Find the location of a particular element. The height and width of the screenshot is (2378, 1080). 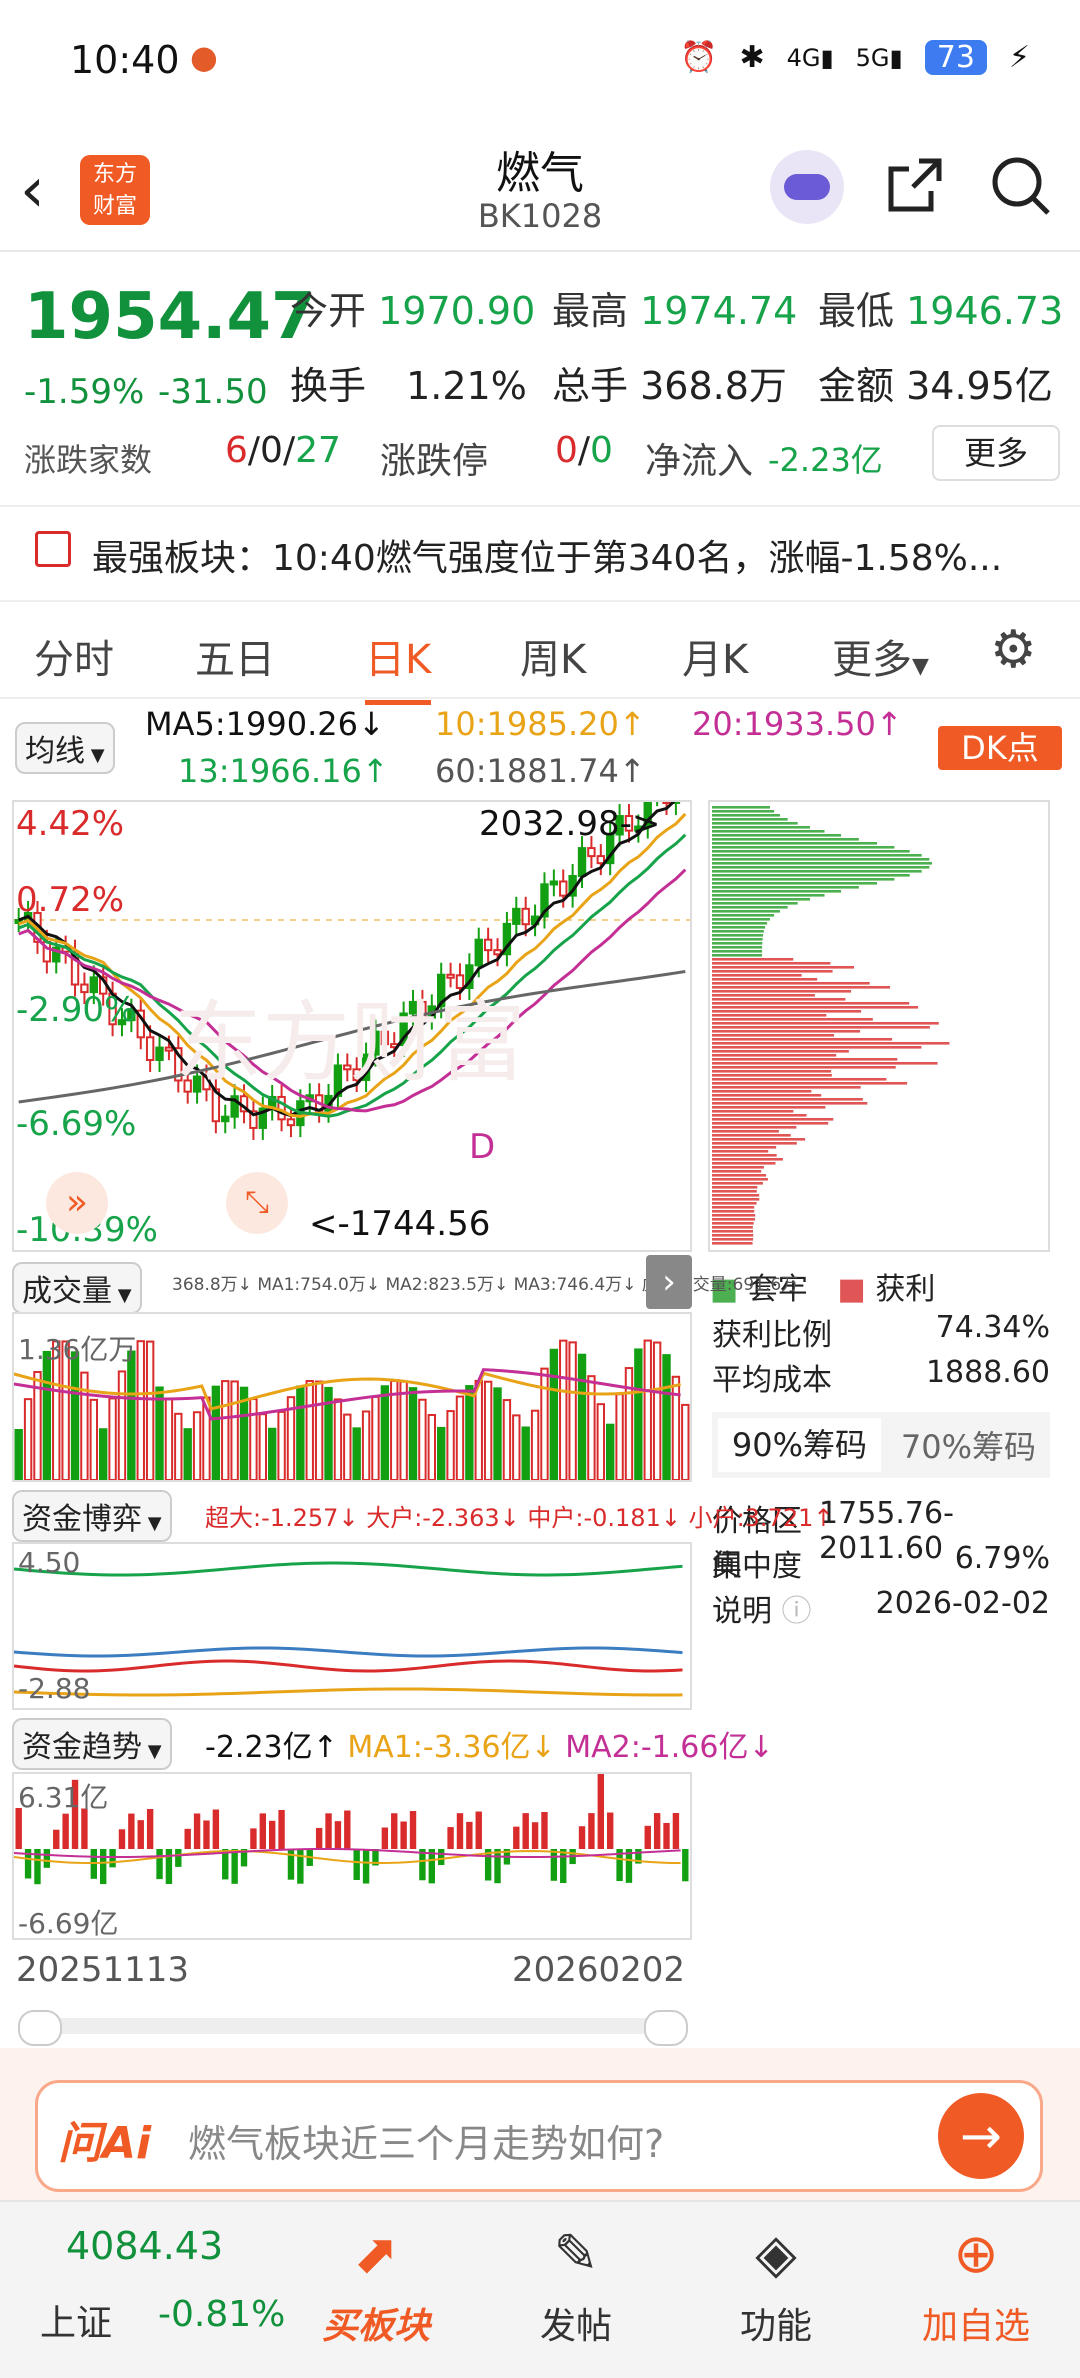

settings-icon: ⚙ is located at coordinates (1013, 650).